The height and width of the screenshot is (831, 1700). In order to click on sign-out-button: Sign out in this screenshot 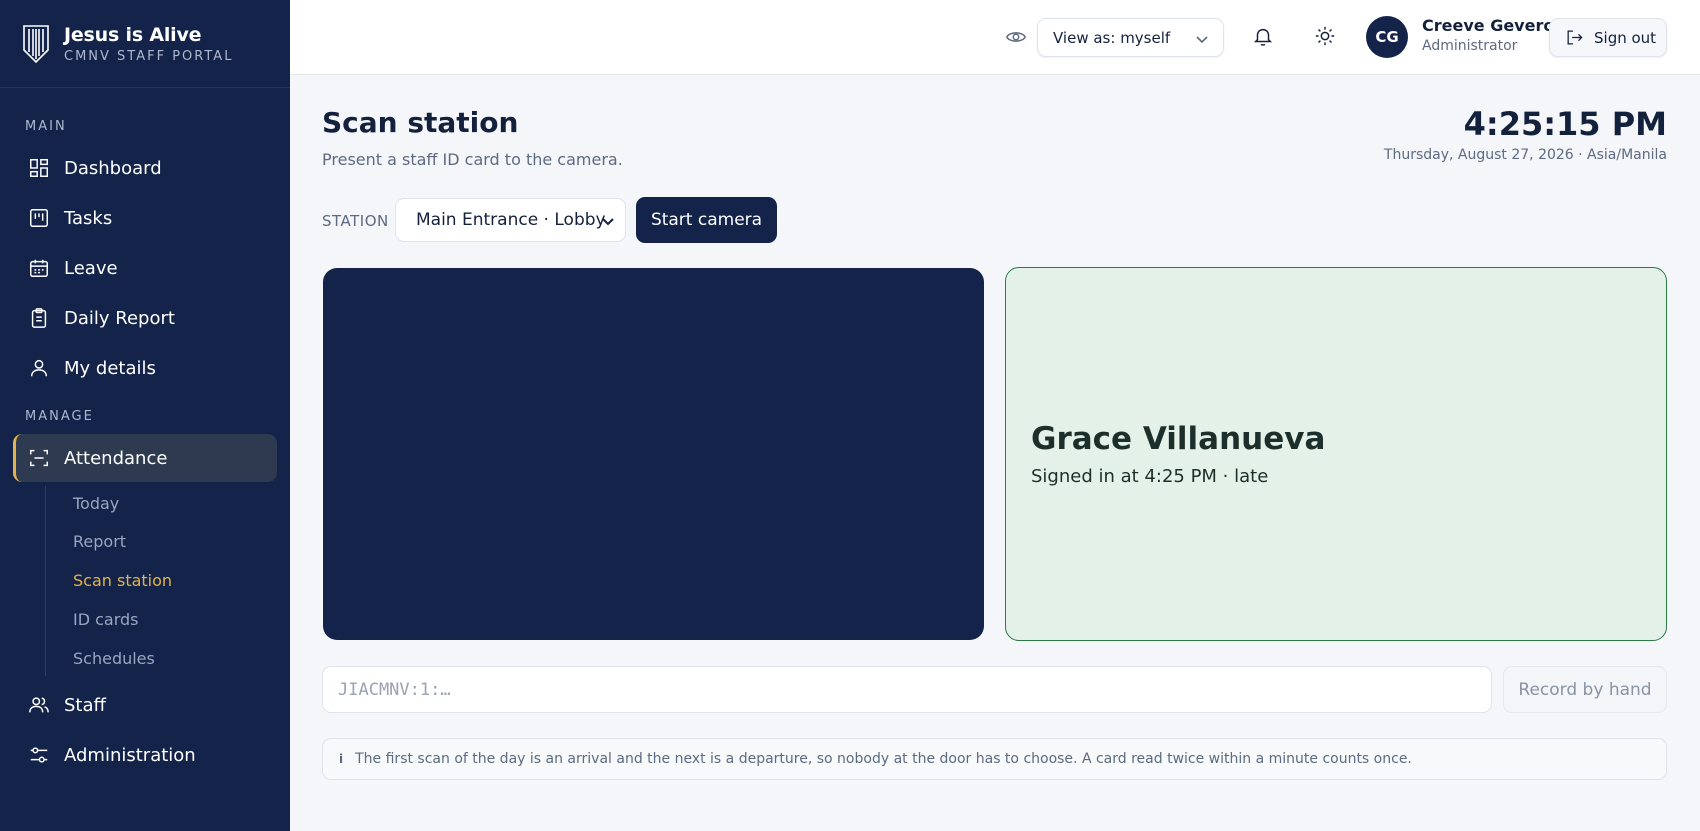, I will do `click(1608, 37)`.